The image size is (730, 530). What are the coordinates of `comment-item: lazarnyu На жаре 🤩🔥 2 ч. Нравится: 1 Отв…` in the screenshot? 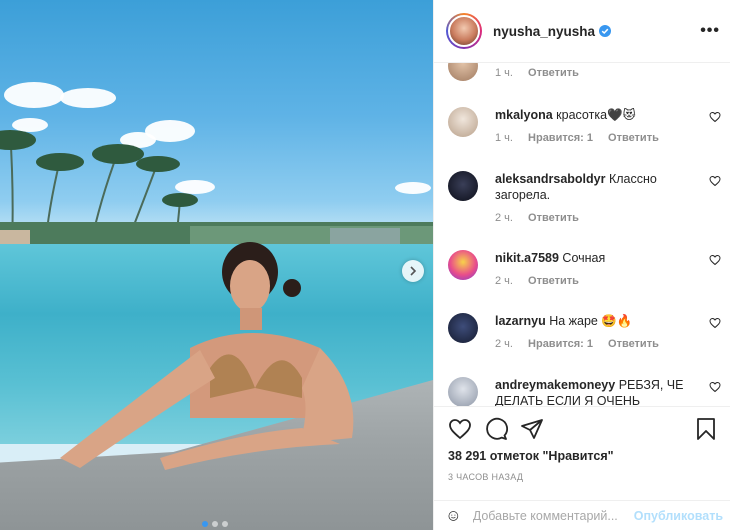 It's located at (585, 331).